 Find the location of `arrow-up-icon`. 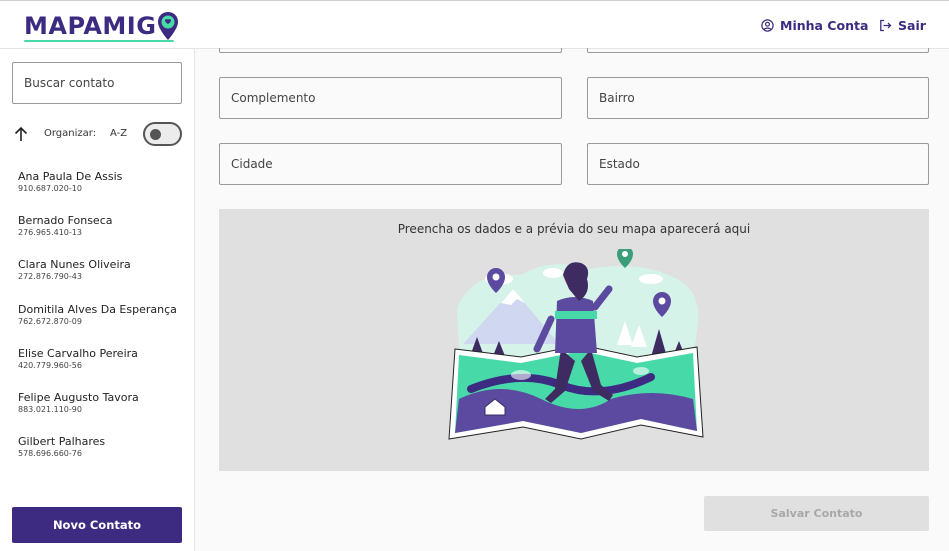

arrow-up-icon is located at coordinates (21, 134).